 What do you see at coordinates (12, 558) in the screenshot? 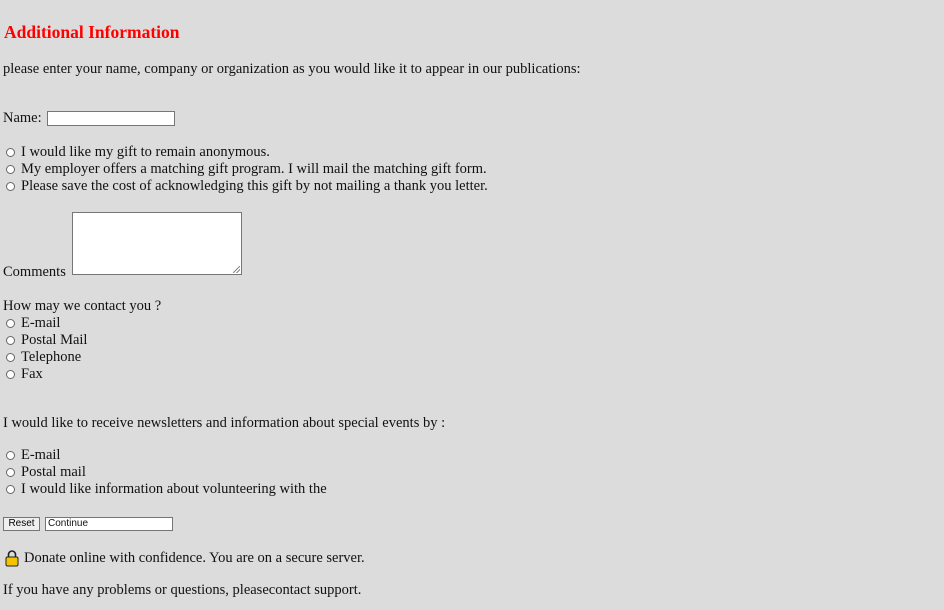
I see `lock-icon` at bounding box center [12, 558].